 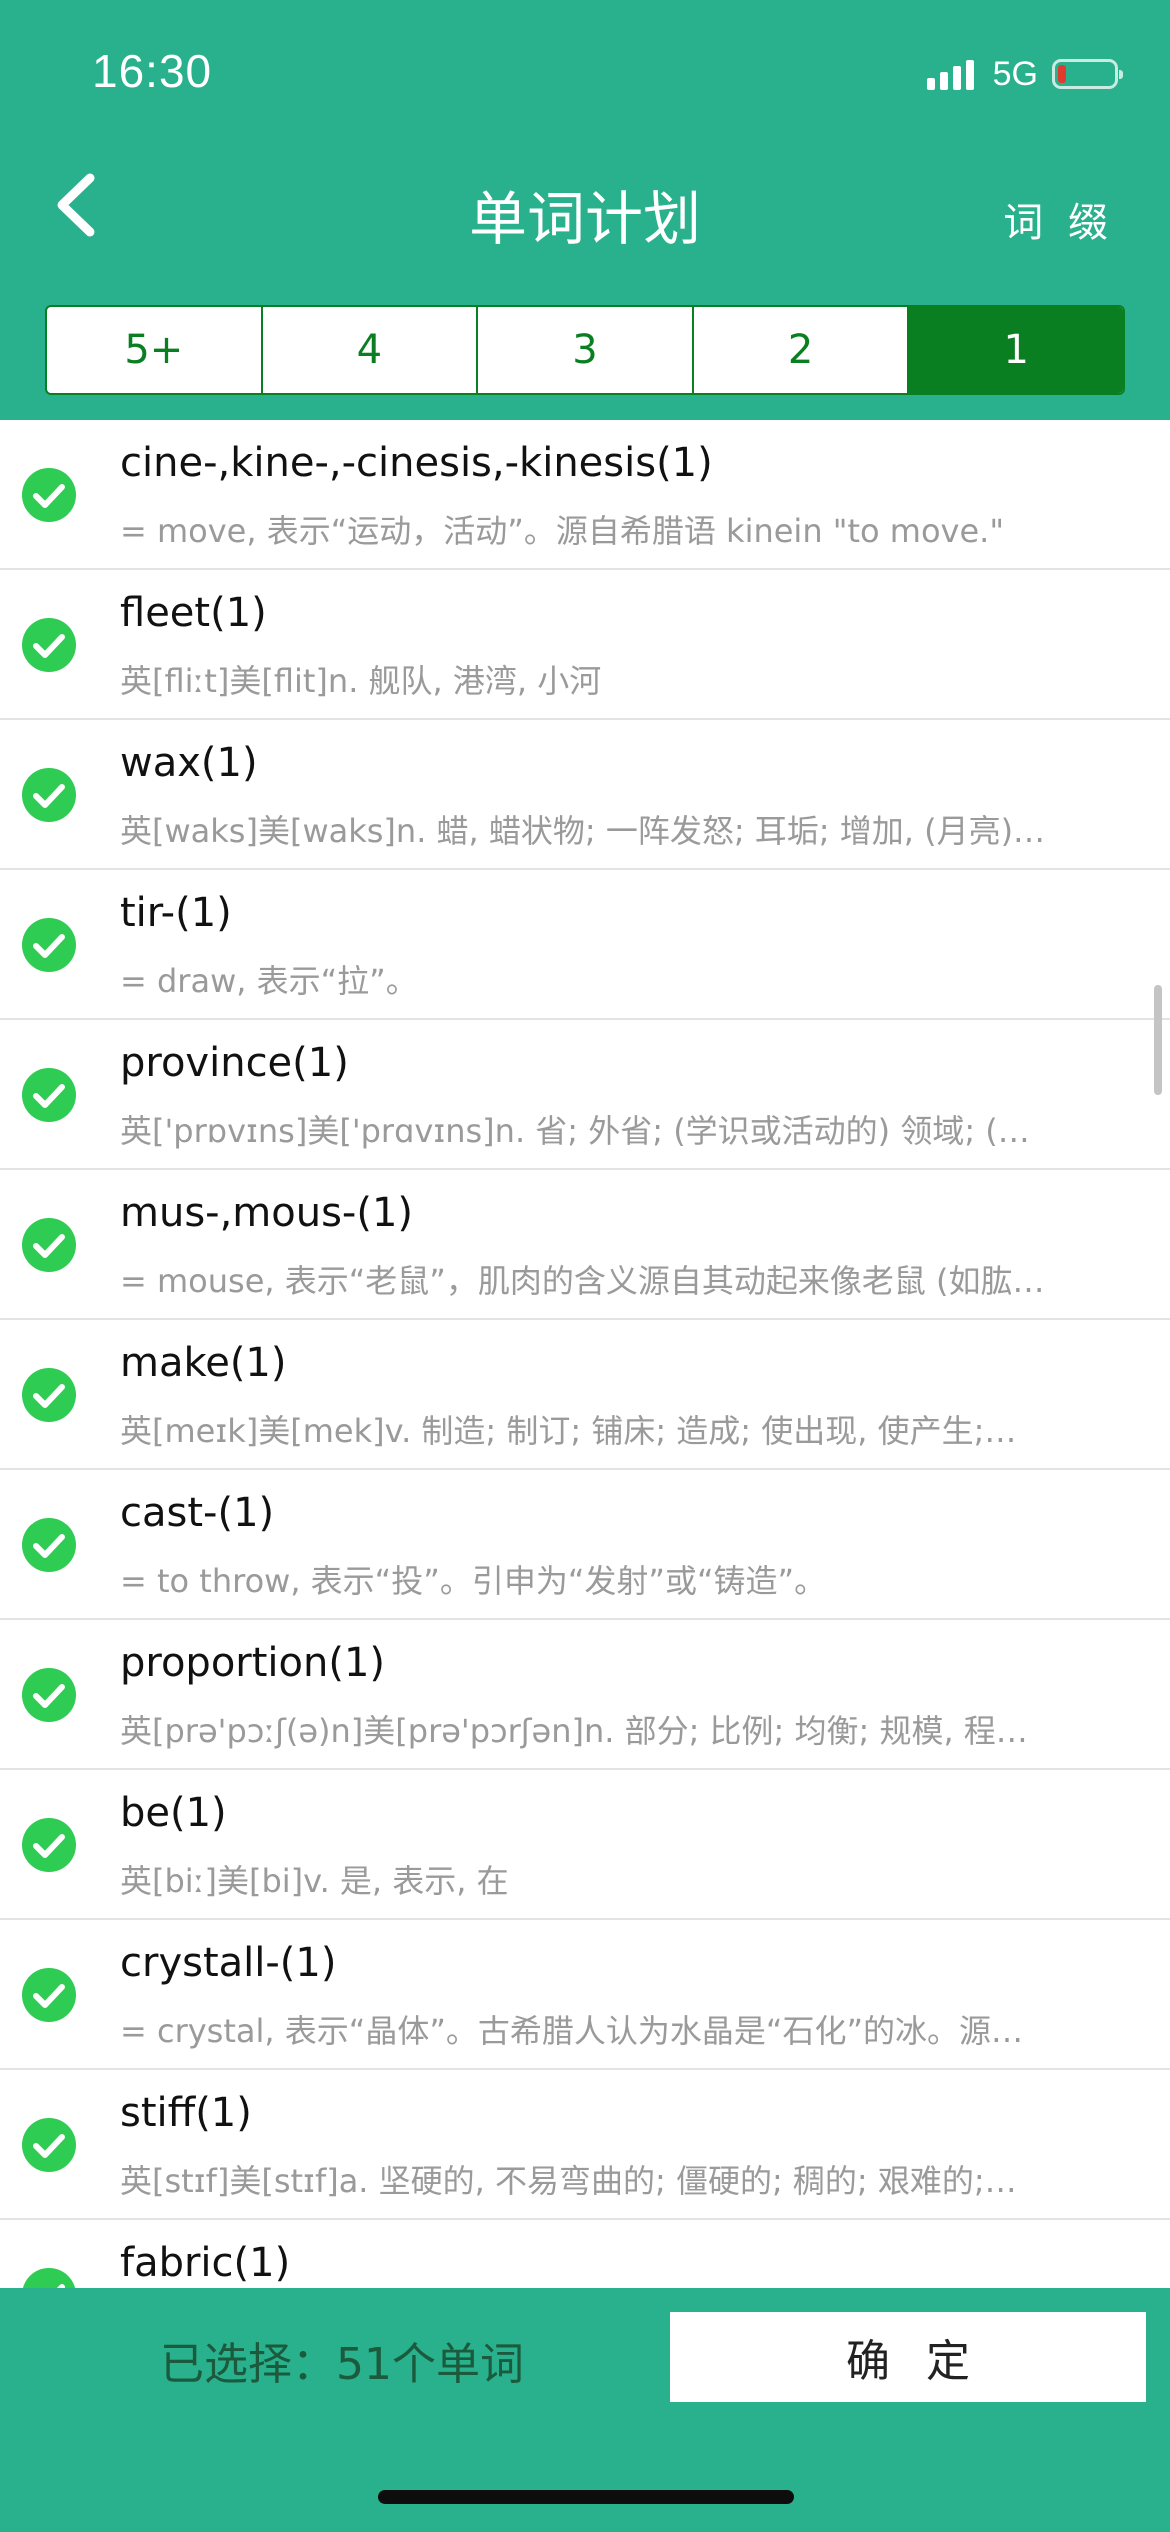 What do you see at coordinates (186, 2113) in the screenshot?
I see `word-title: stiff(1)` at bounding box center [186, 2113].